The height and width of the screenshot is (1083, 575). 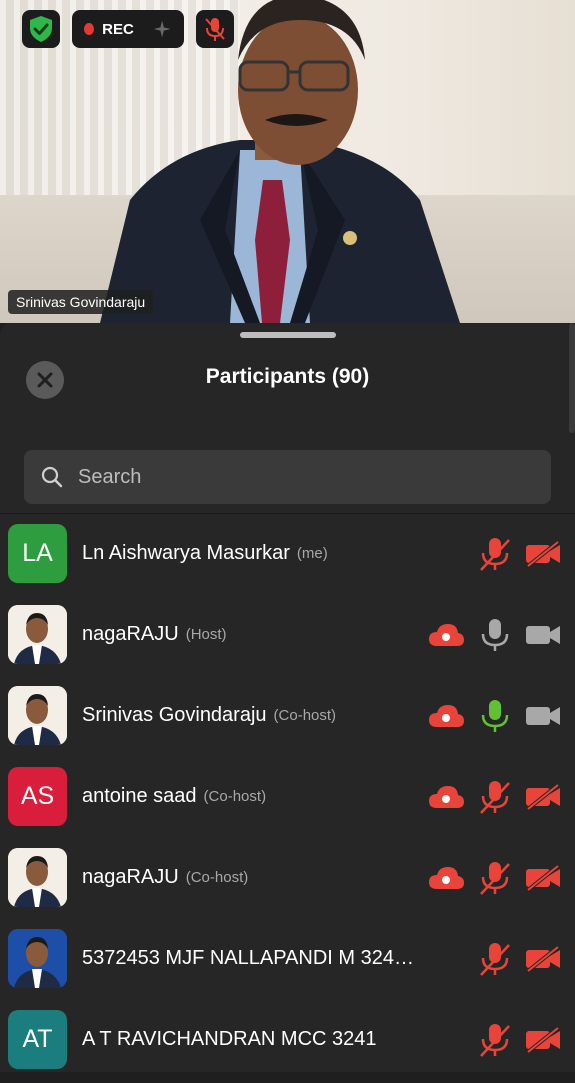 I want to click on avatar-initials: AS, so click(x=37, y=796).